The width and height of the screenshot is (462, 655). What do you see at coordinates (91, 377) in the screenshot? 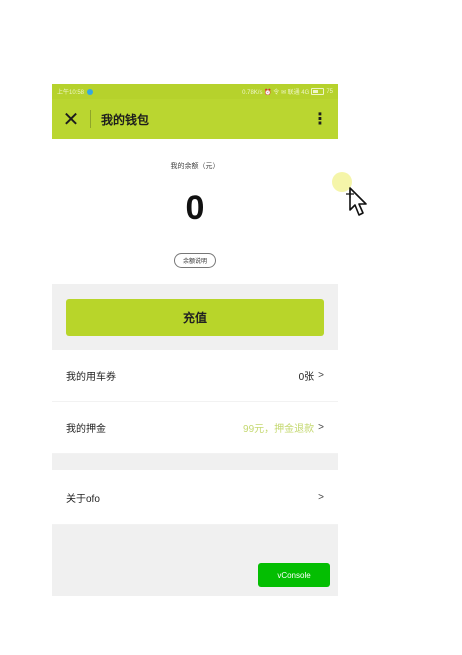
I see `coupon-label: 我的用车券` at bounding box center [91, 377].